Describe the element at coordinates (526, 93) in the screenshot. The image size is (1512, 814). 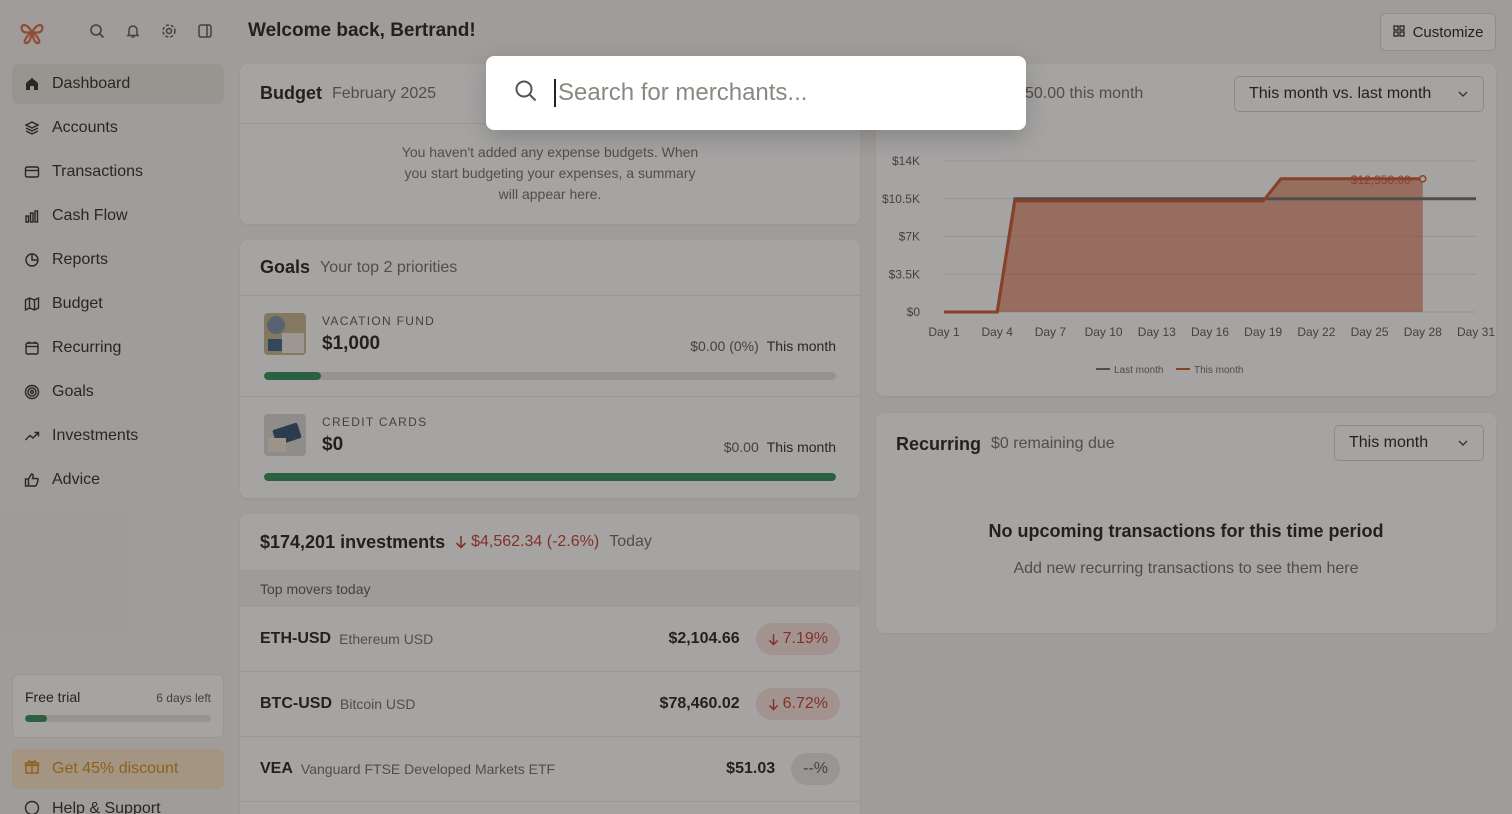
I see `search-icon` at that location.